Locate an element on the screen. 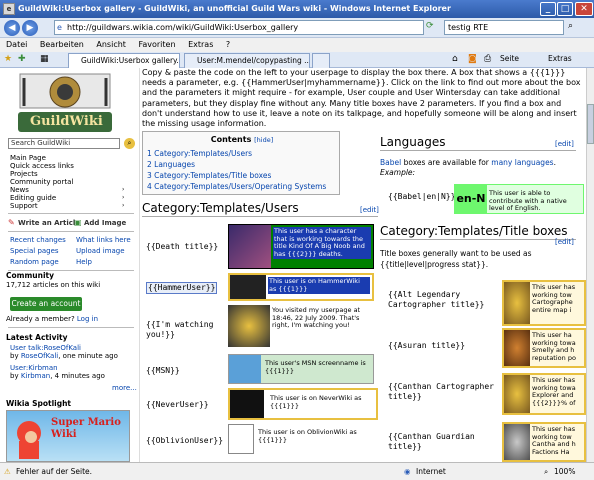 The width and height of the screenshot is (594, 480). editing-expand-icon: › is located at coordinates (123, 197).